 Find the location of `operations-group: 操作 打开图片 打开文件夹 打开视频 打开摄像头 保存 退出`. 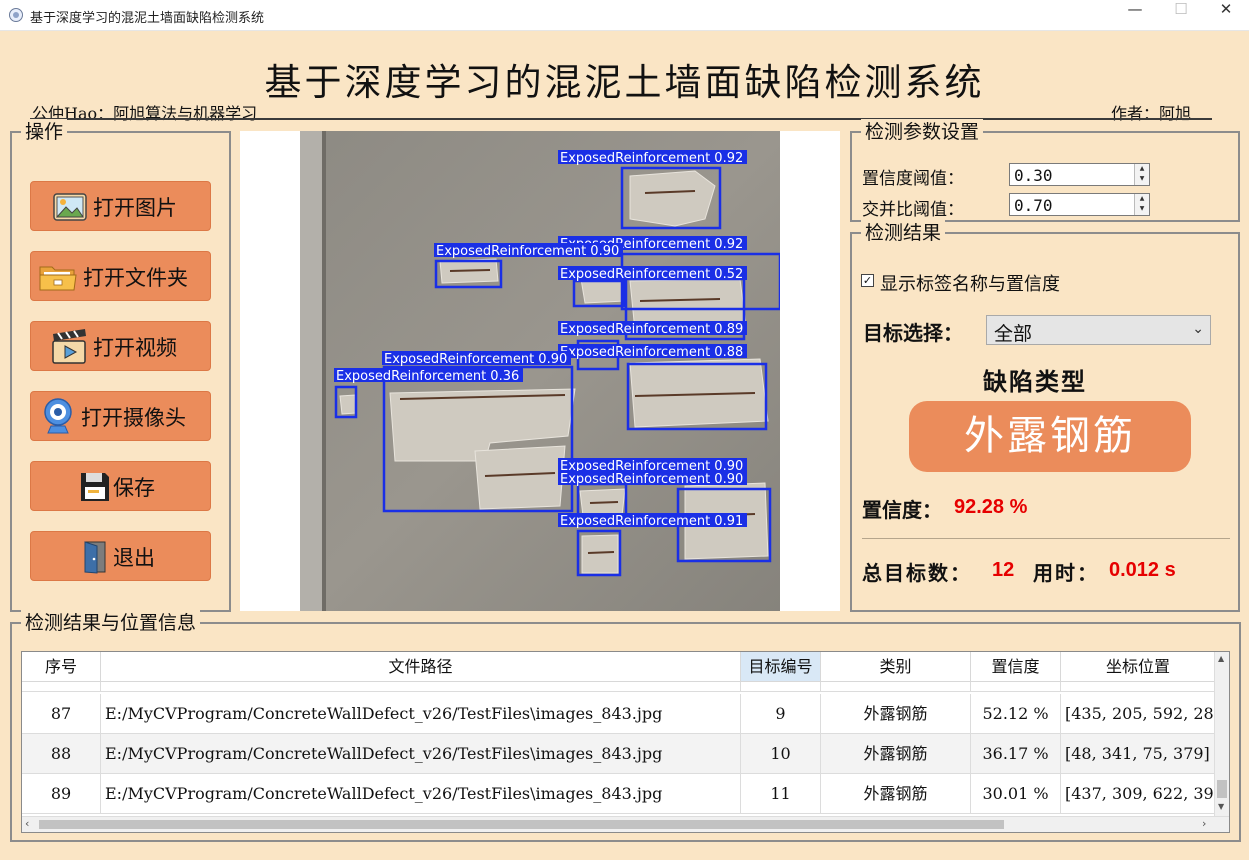

operations-group: 操作 打开图片 打开文件夹 打开视频 打开摄像头 保存 退出 is located at coordinates (120, 365).